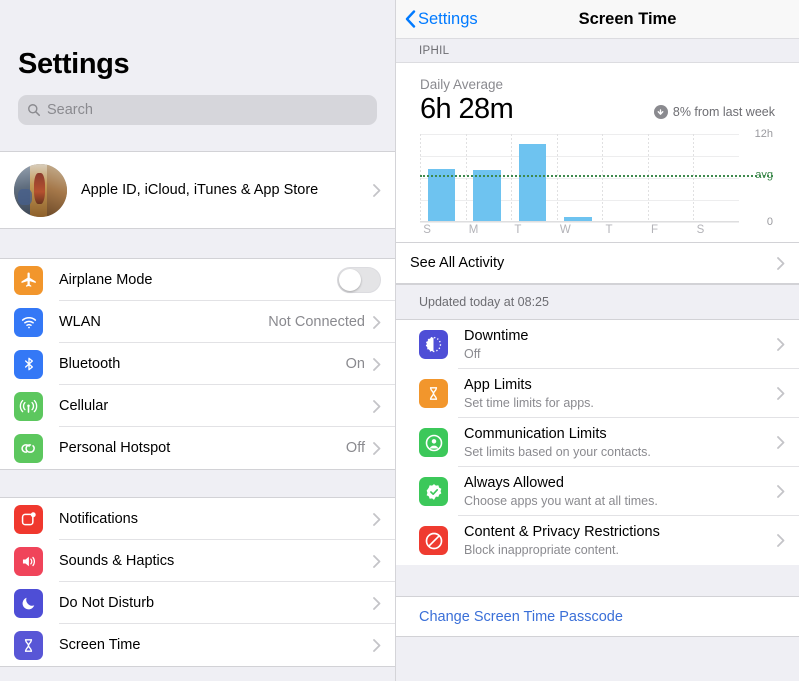  I want to click on sidebar-item-bluetooth: Bluetooth On, so click(197, 364).